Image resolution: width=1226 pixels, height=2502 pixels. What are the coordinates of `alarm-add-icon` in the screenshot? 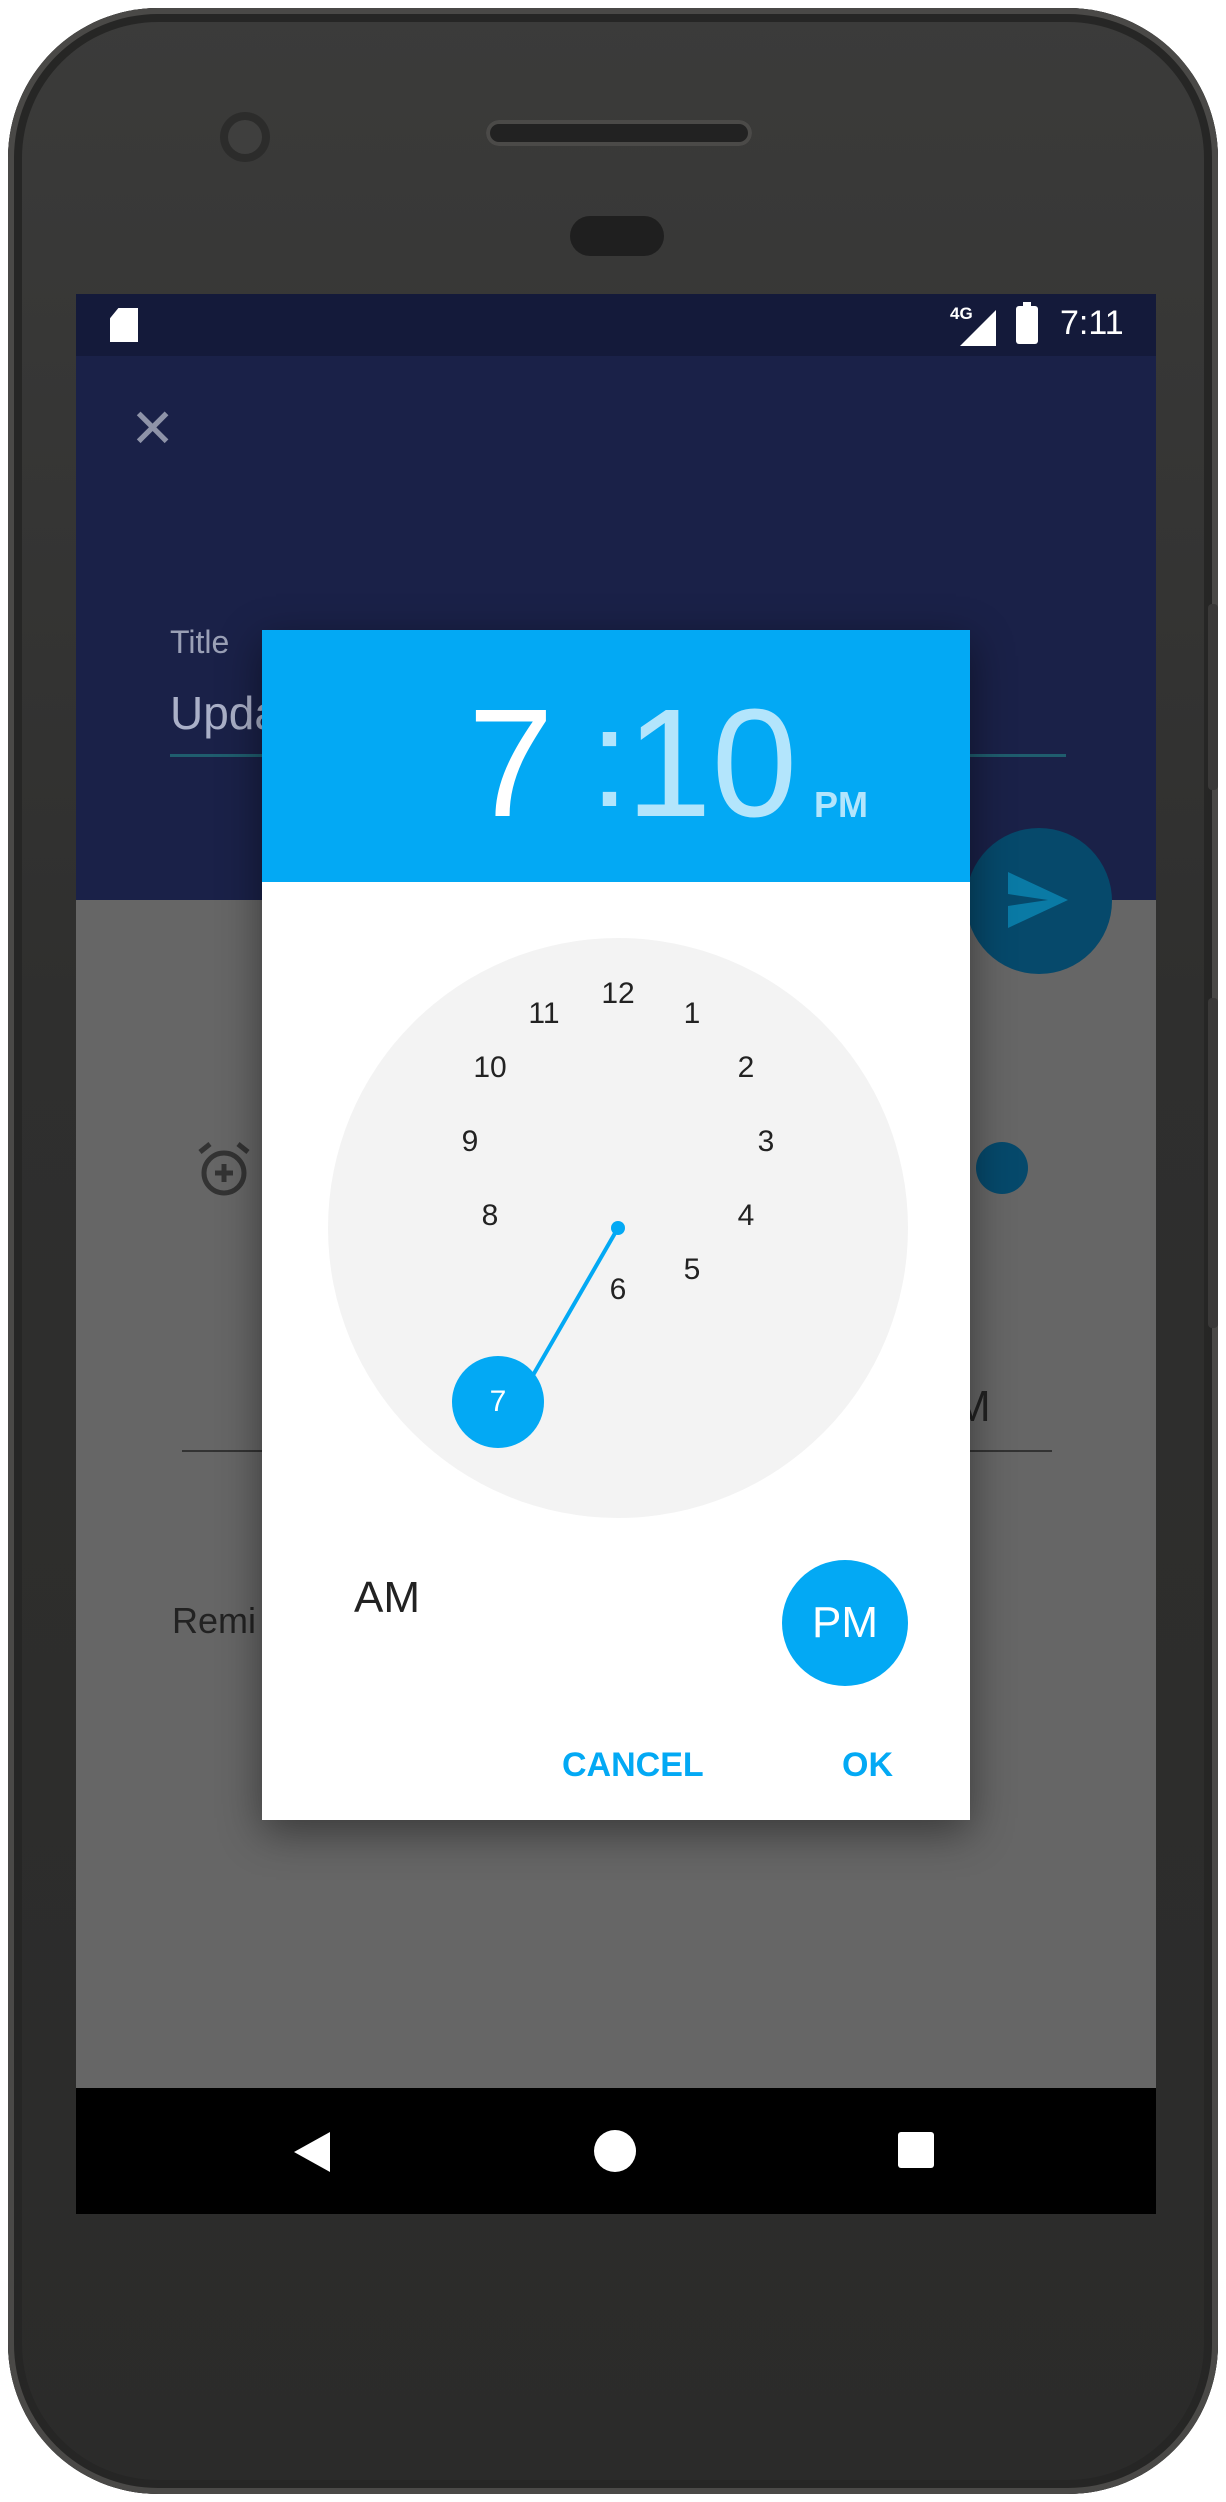 It's located at (224, 1170).